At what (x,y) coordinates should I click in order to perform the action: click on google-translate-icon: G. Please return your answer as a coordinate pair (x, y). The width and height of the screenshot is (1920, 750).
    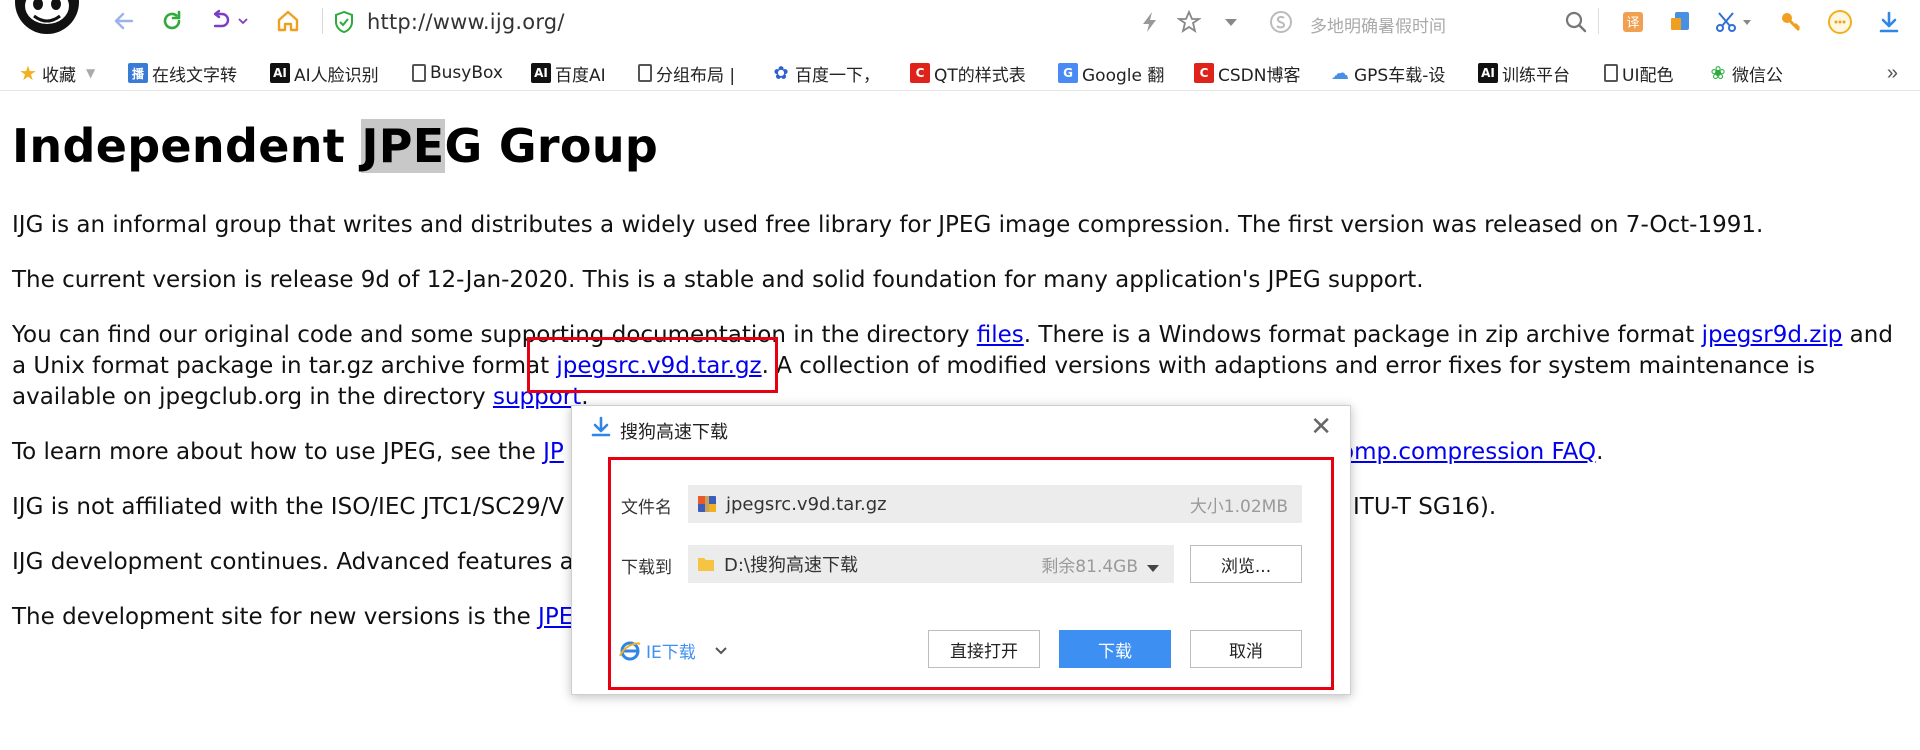
    Looking at the image, I should click on (1068, 73).